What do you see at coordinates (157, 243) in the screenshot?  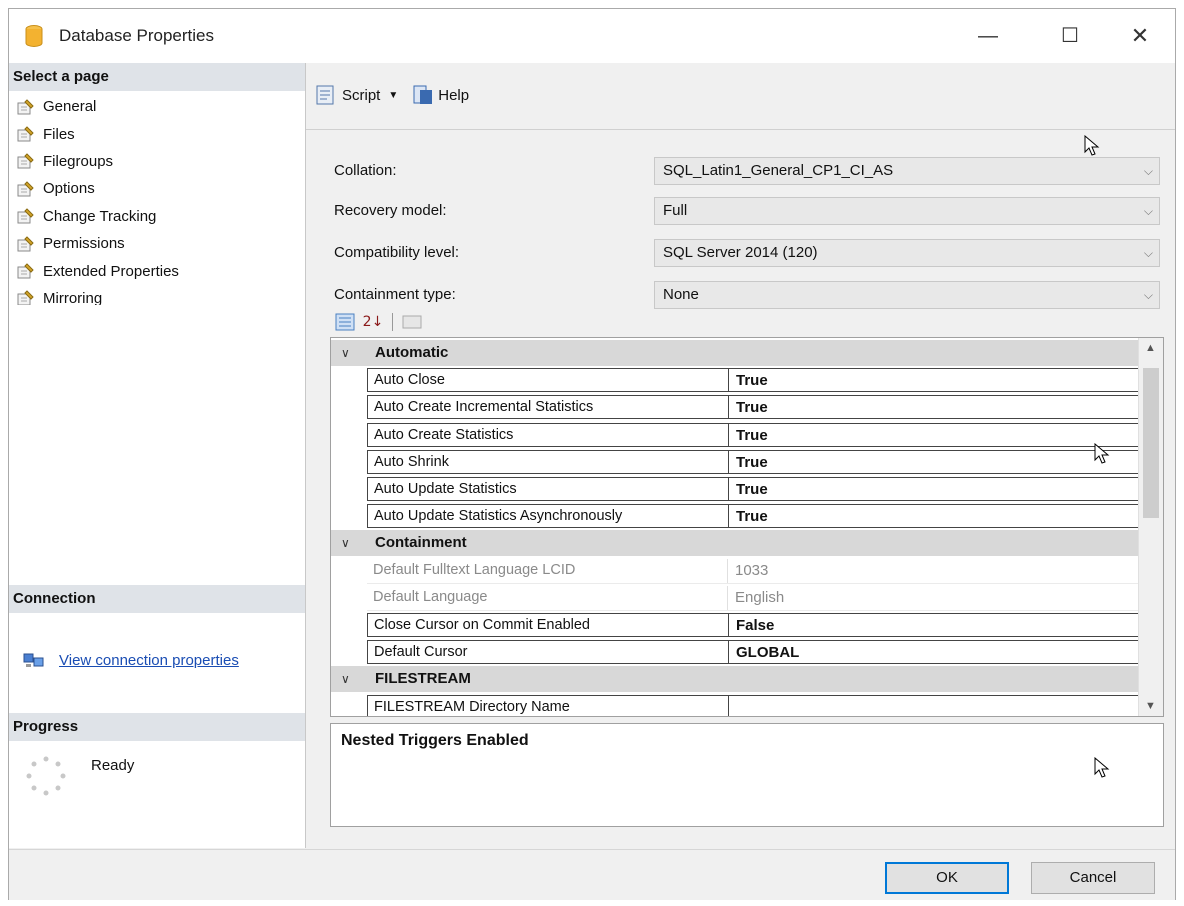 I see `page-item-permissions: Permissions` at bounding box center [157, 243].